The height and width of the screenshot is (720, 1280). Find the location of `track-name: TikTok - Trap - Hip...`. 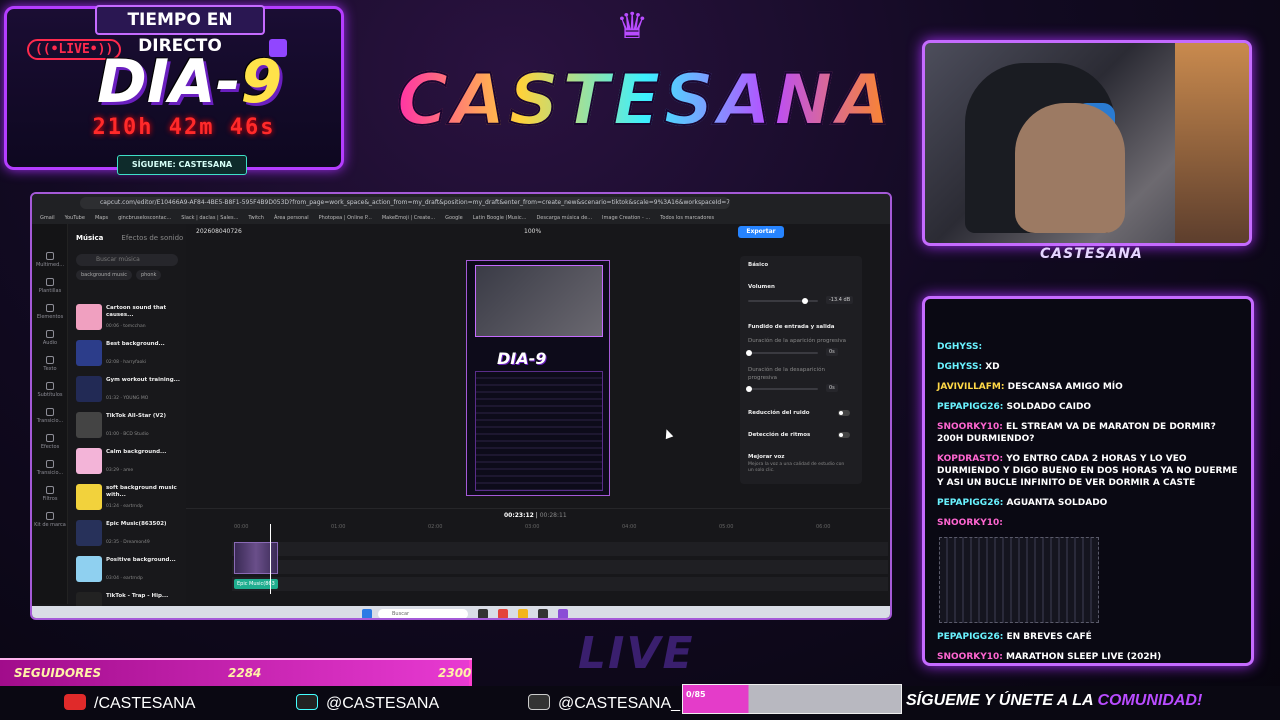

track-name: TikTok - Trap - Hip... is located at coordinates (137, 596).